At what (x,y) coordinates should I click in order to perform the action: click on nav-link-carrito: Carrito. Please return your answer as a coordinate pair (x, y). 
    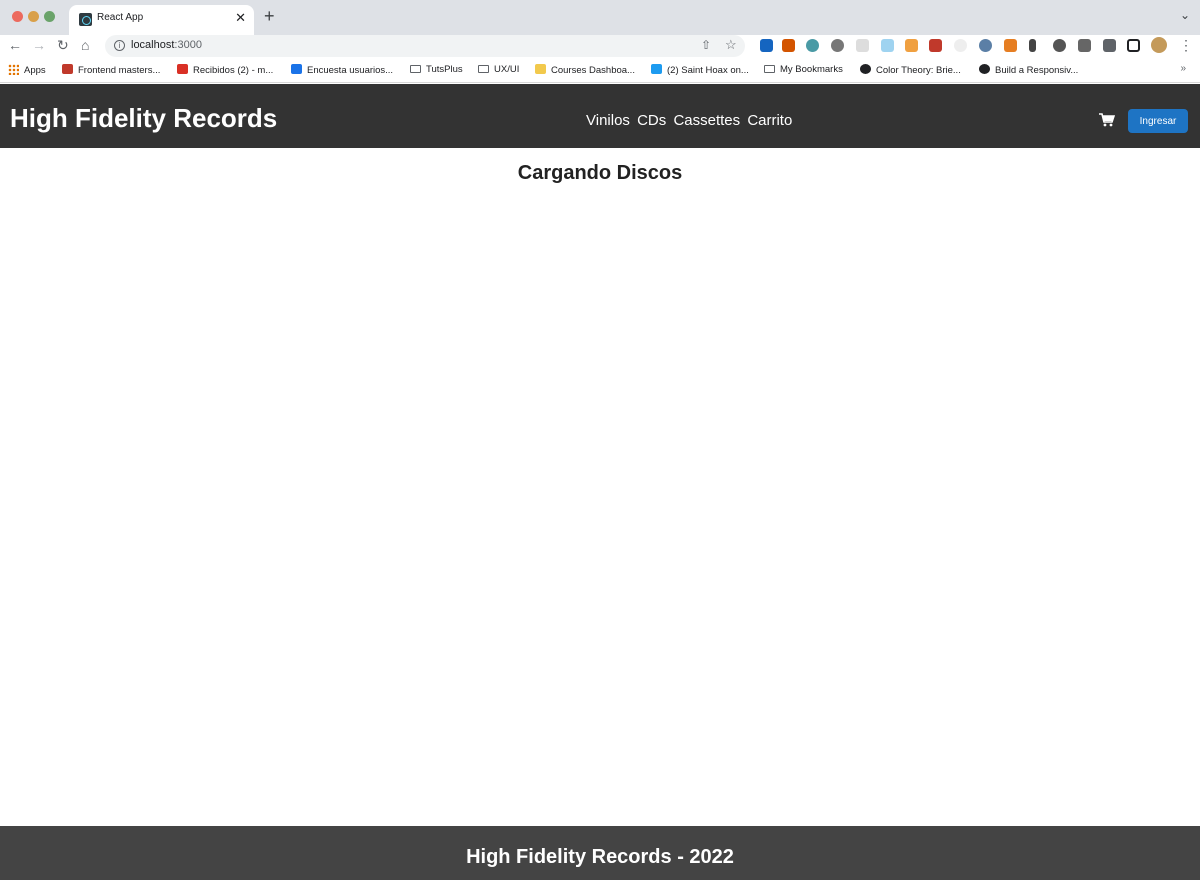
    Looking at the image, I should click on (769, 120).